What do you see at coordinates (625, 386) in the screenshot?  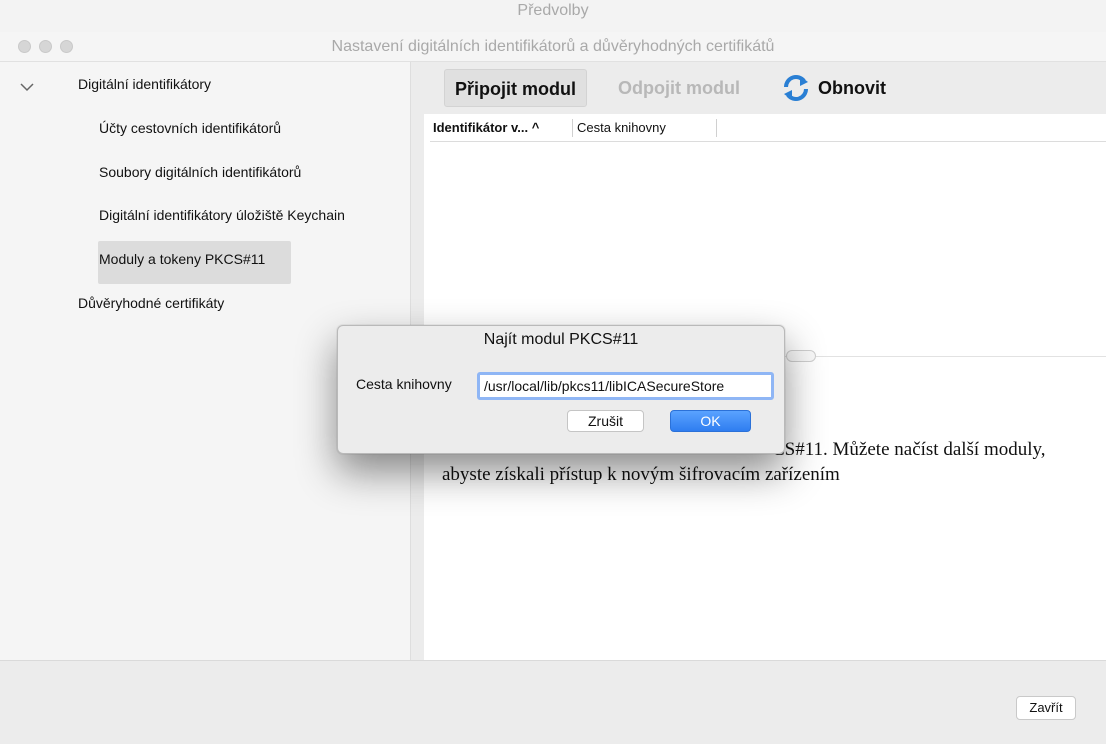 I see `library-path-input: /usr/local/lib/pkcs11/libICASecureStore` at bounding box center [625, 386].